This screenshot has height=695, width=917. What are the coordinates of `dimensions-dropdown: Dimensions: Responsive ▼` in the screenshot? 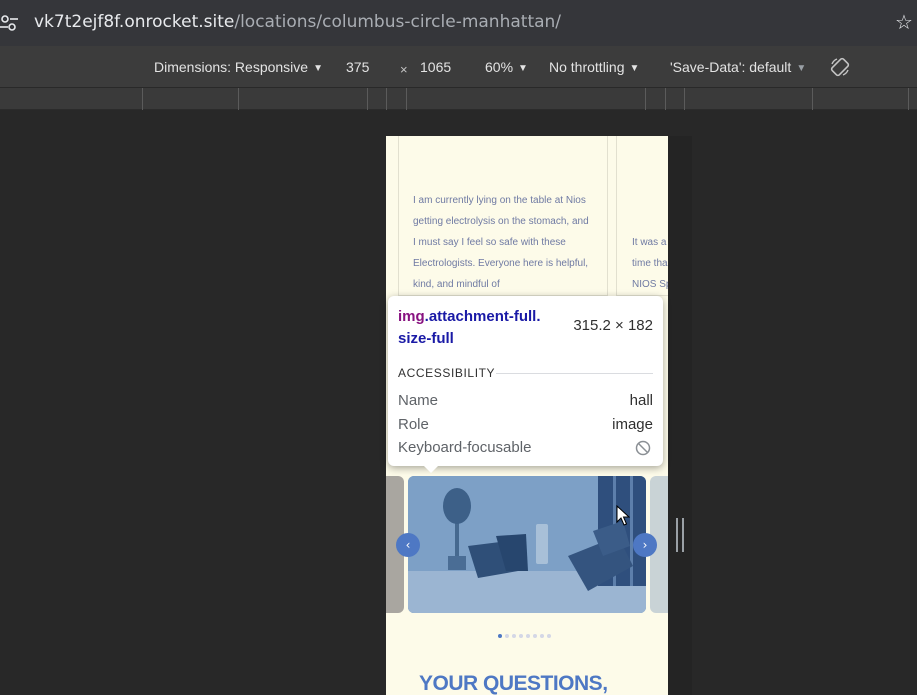 It's located at (238, 67).